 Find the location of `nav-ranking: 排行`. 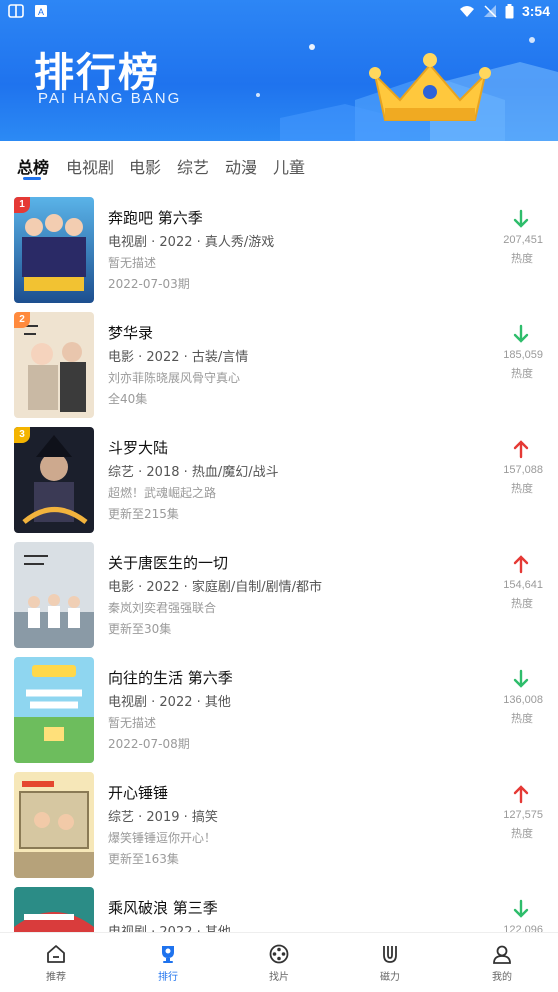

nav-ranking: 排行 is located at coordinates (168, 963).